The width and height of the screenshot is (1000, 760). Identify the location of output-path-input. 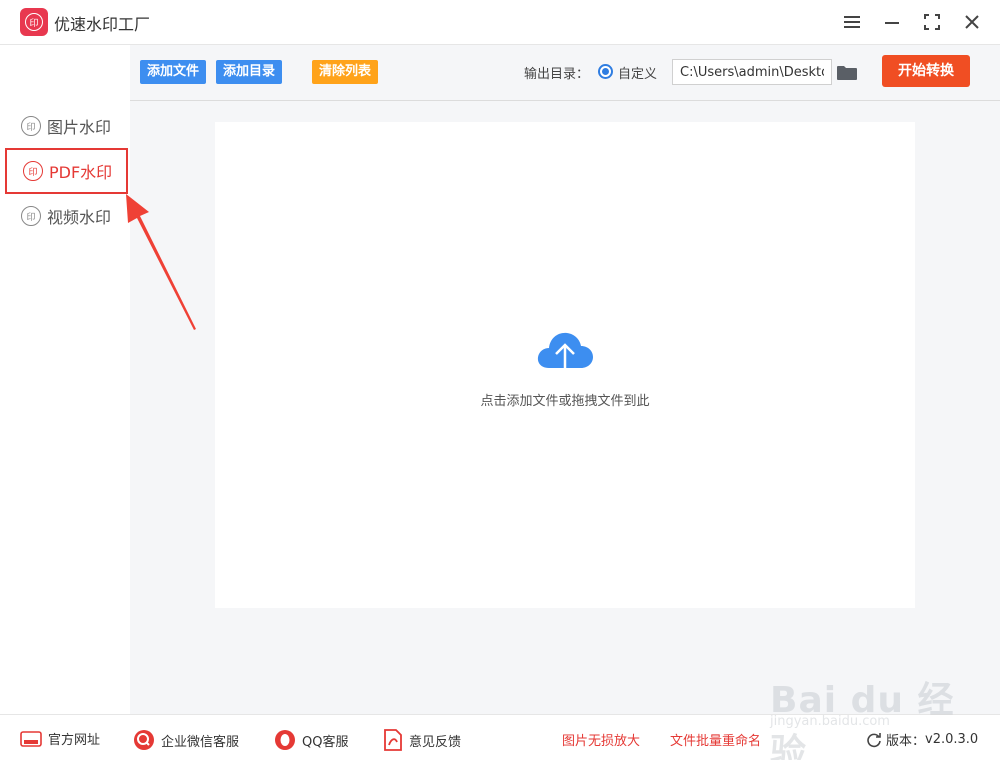
(752, 72).